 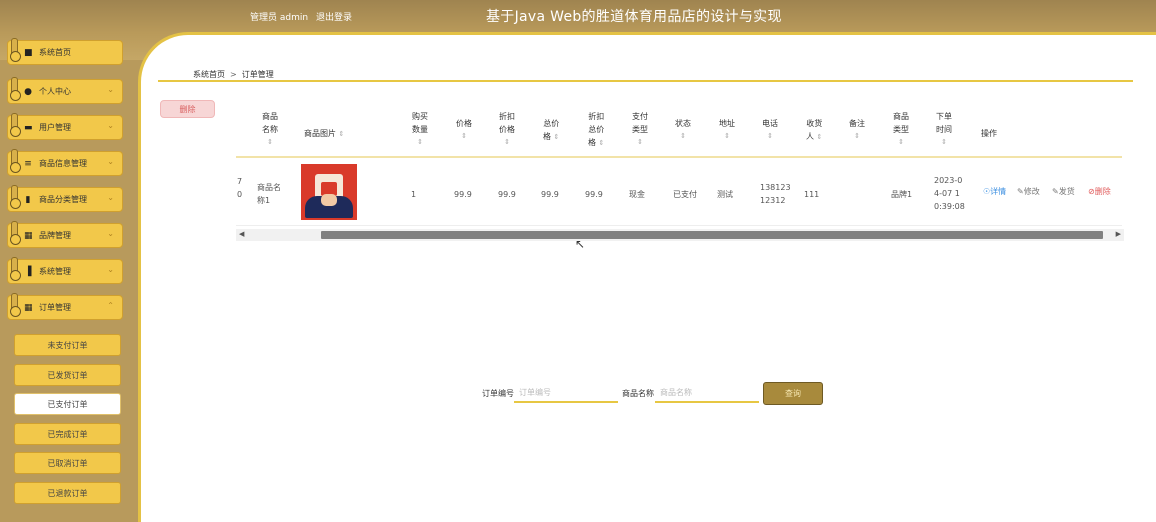 I want to click on logout-link: 退出登录, so click(x=334, y=18).